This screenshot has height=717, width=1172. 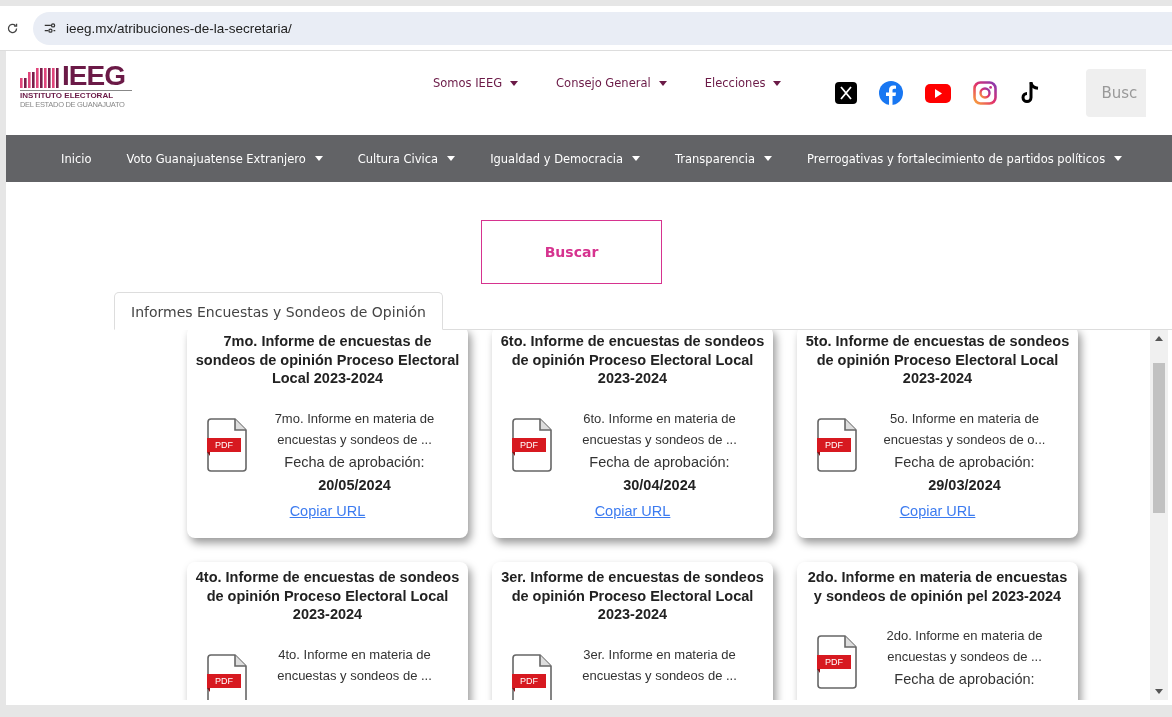 What do you see at coordinates (1159, 515) in the screenshot?
I see `scrollbar` at bounding box center [1159, 515].